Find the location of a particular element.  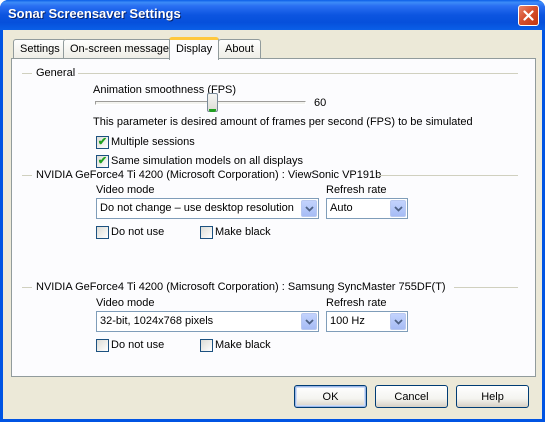

help-button-label: Help is located at coordinates (492, 396).